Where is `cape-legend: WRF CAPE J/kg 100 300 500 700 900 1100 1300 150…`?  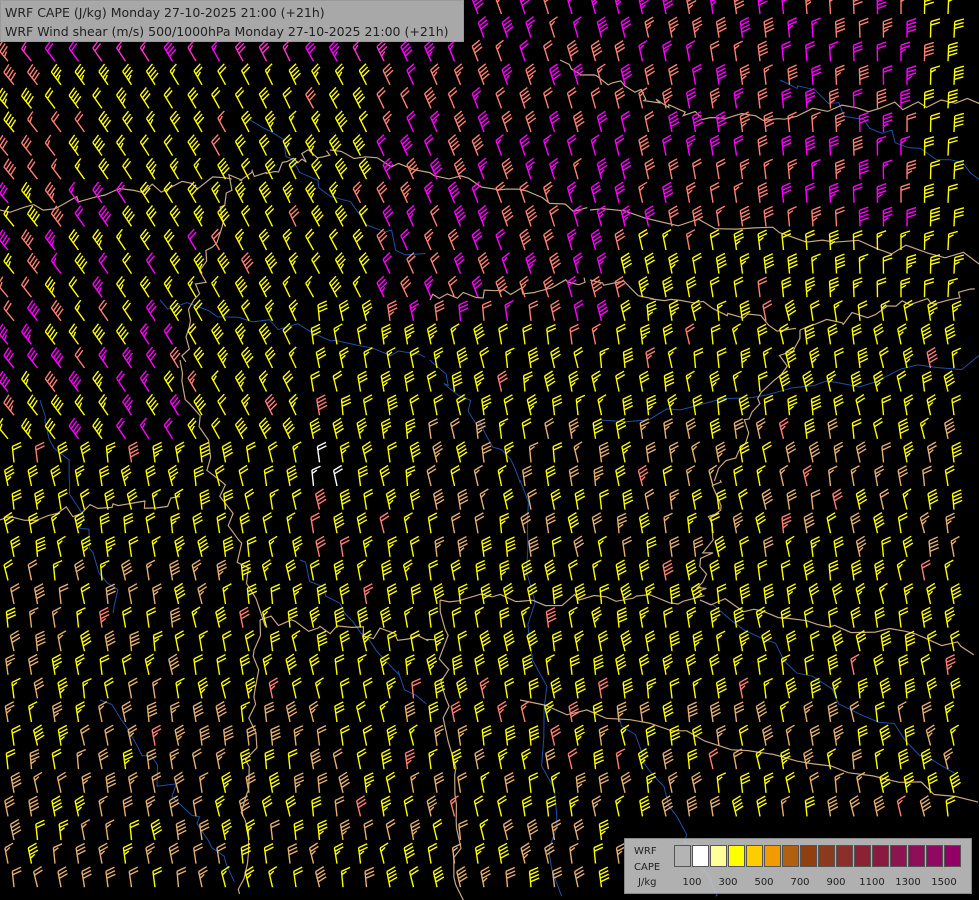 cape-legend: WRF CAPE J/kg 100 300 500 700 900 1100 1300 150… is located at coordinates (798, 866).